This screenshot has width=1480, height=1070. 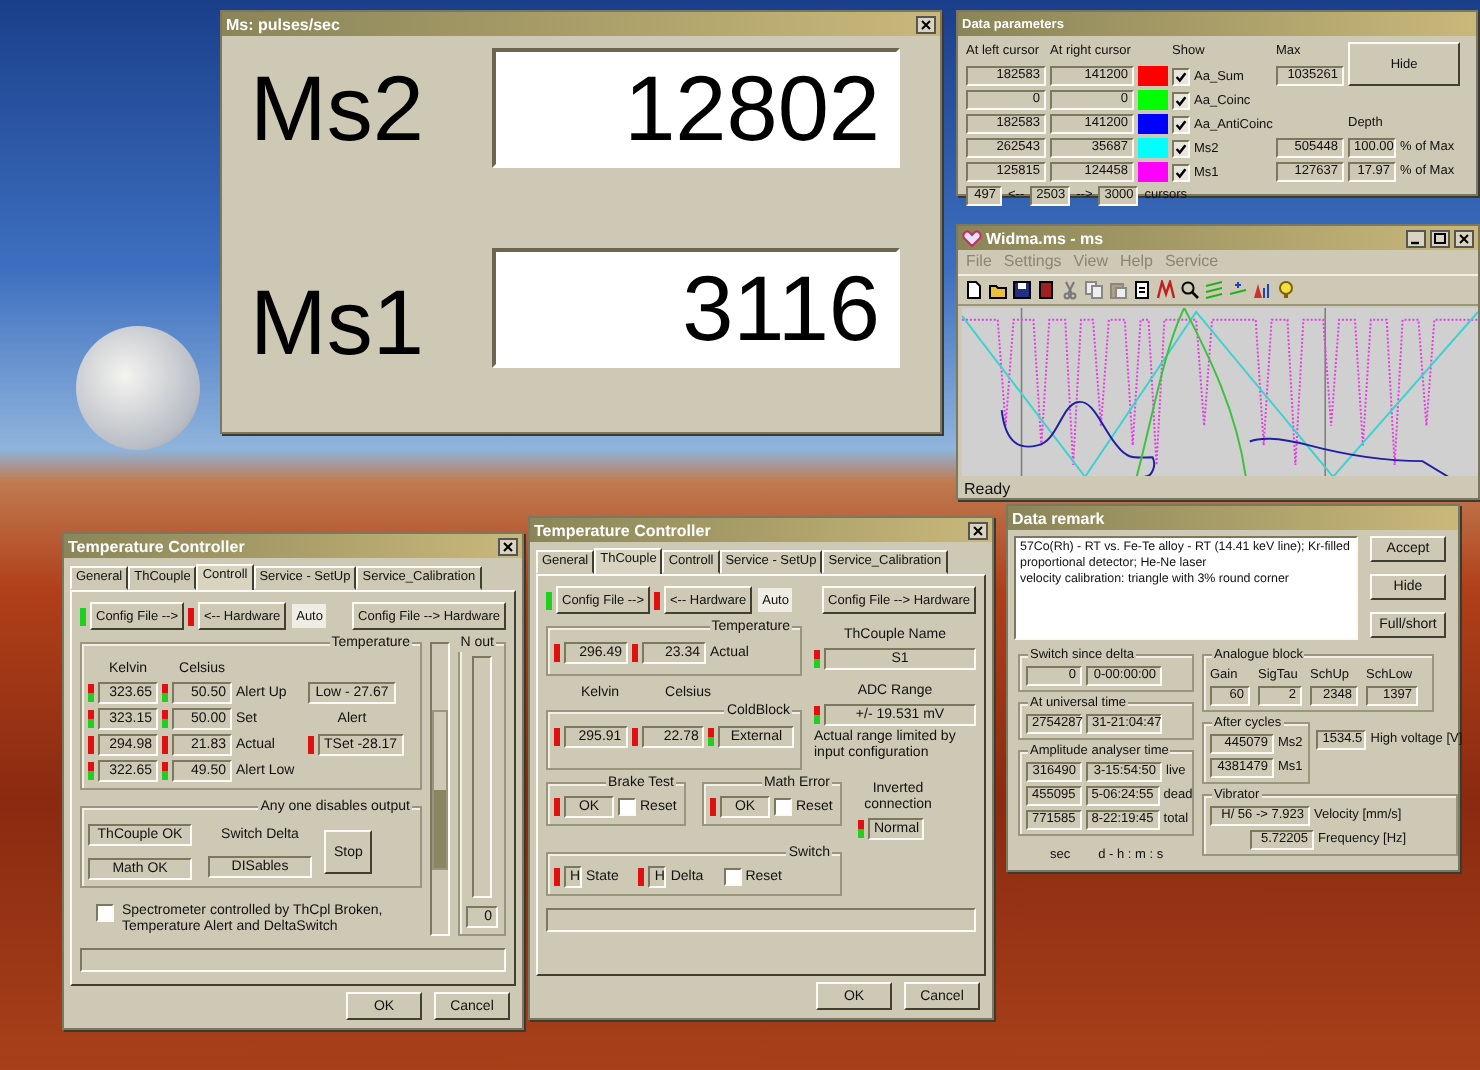 What do you see at coordinates (1022, 289) in the screenshot?
I see `save-icon` at bounding box center [1022, 289].